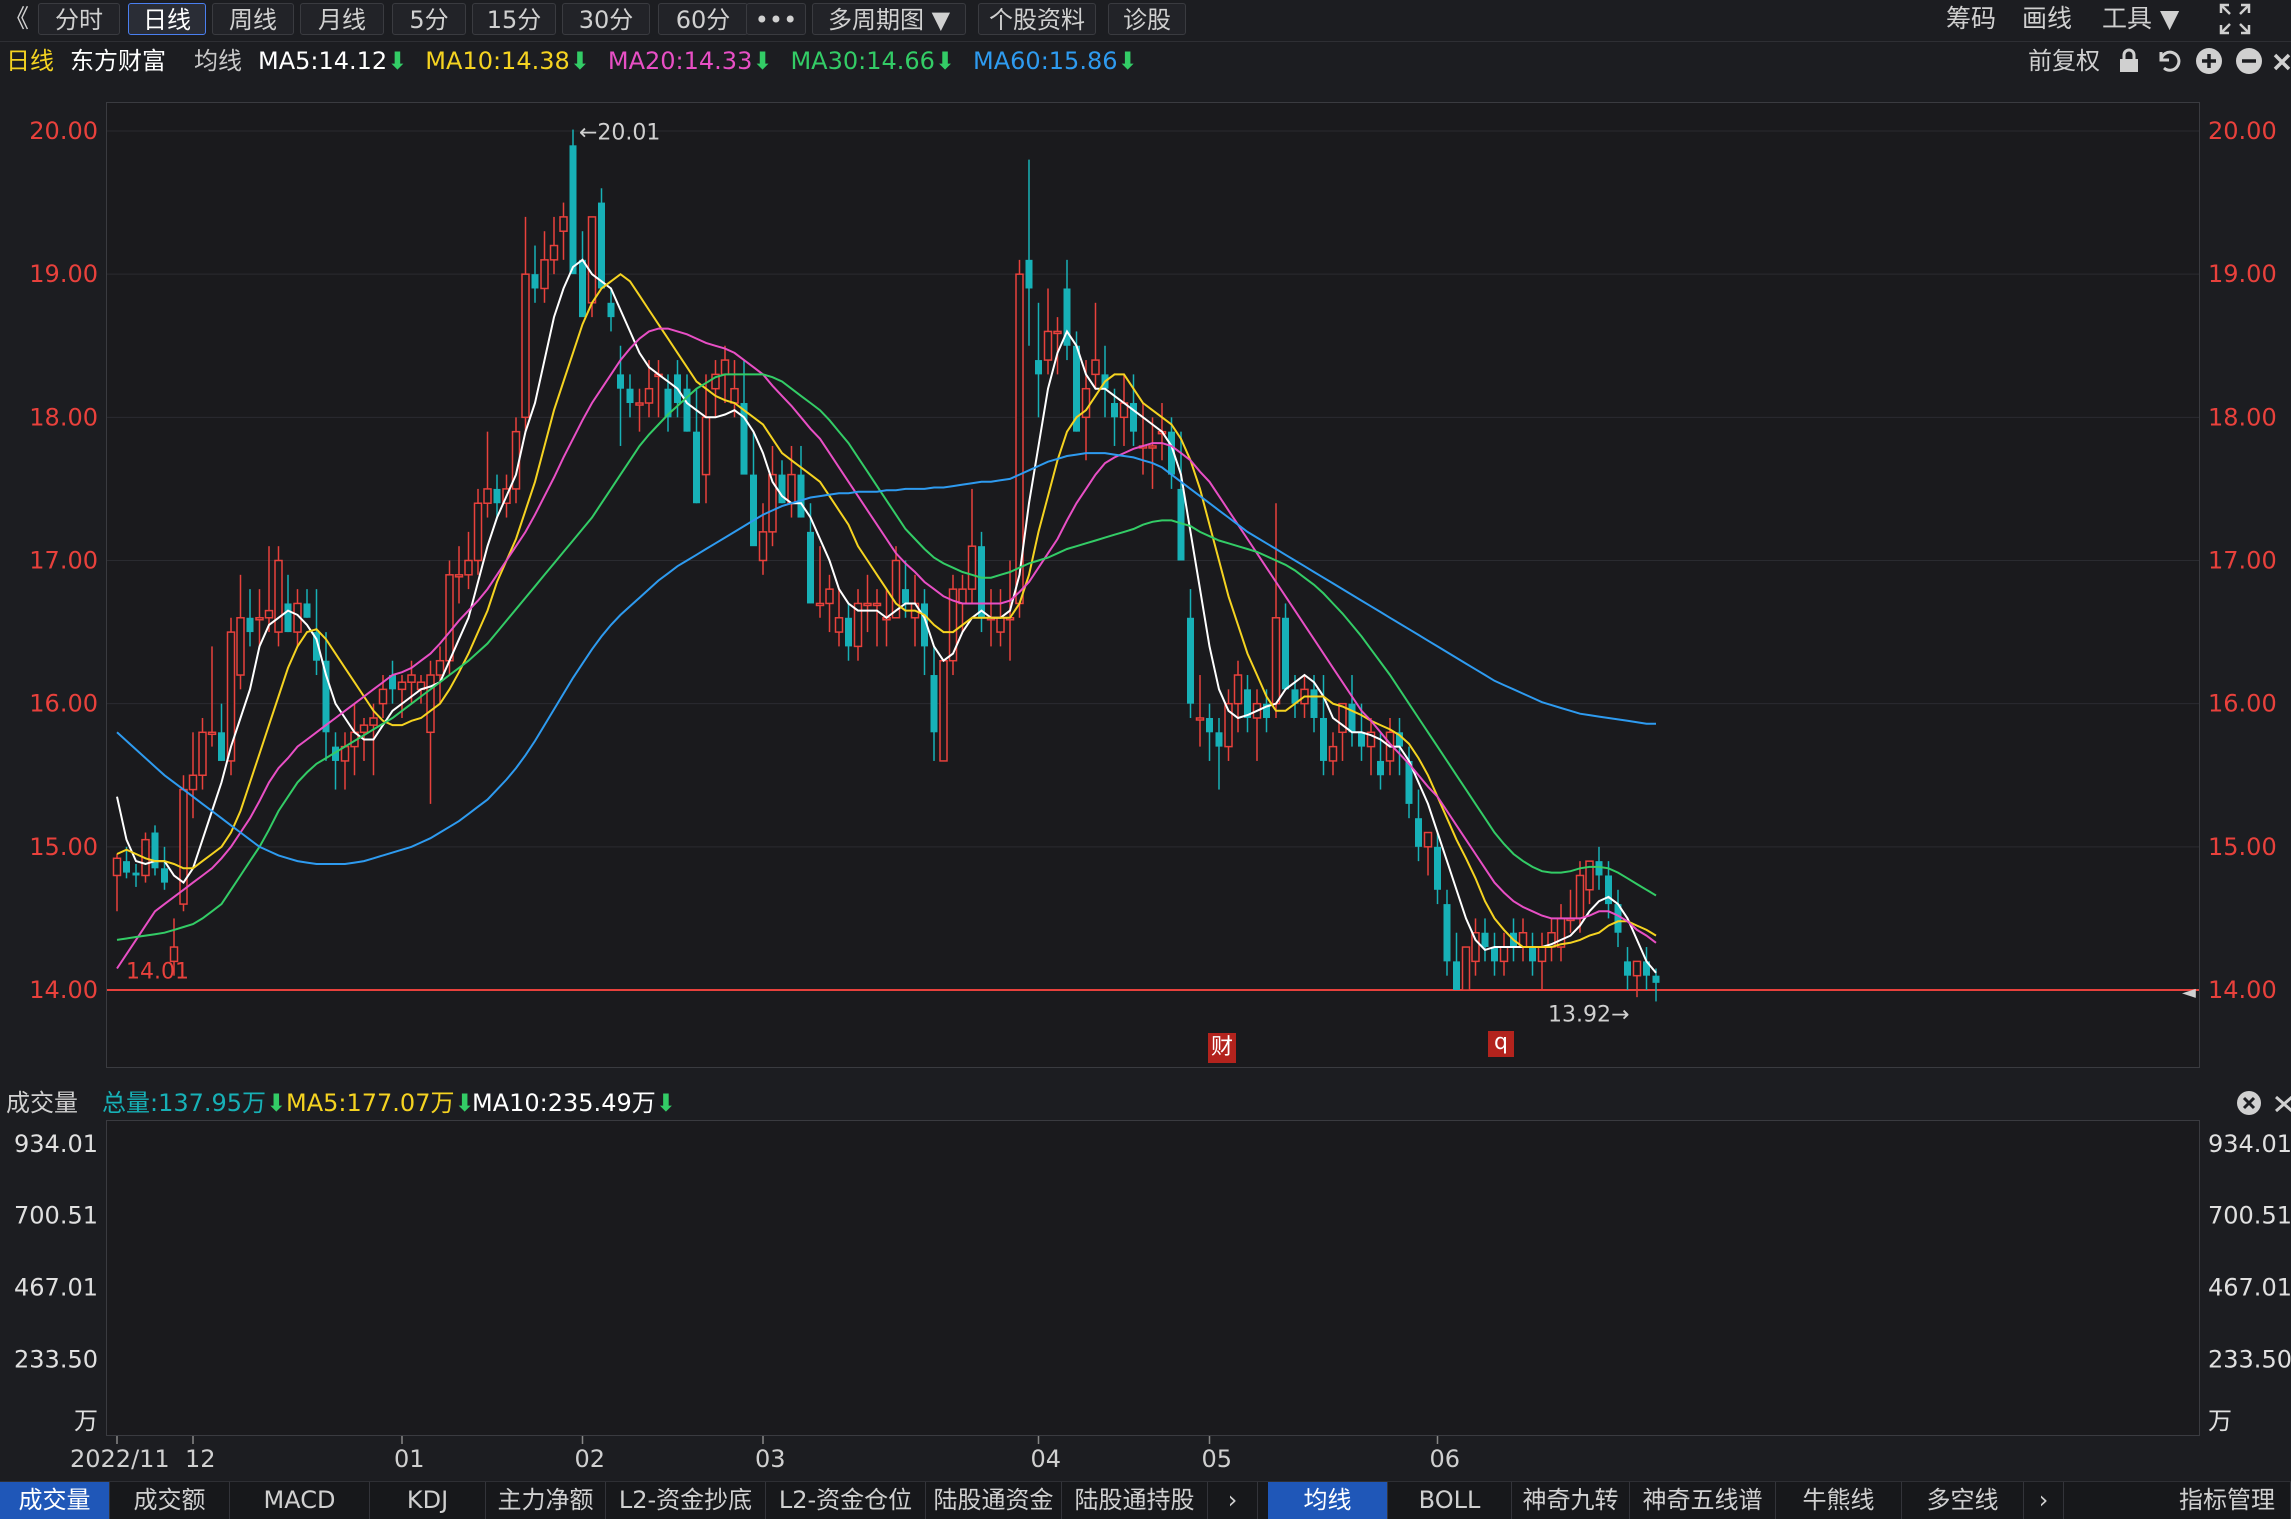 Image resolution: width=2291 pixels, height=1519 pixels. Describe the element at coordinates (1501, 1044) in the screenshot. I see `q-event-marker: q` at that location.